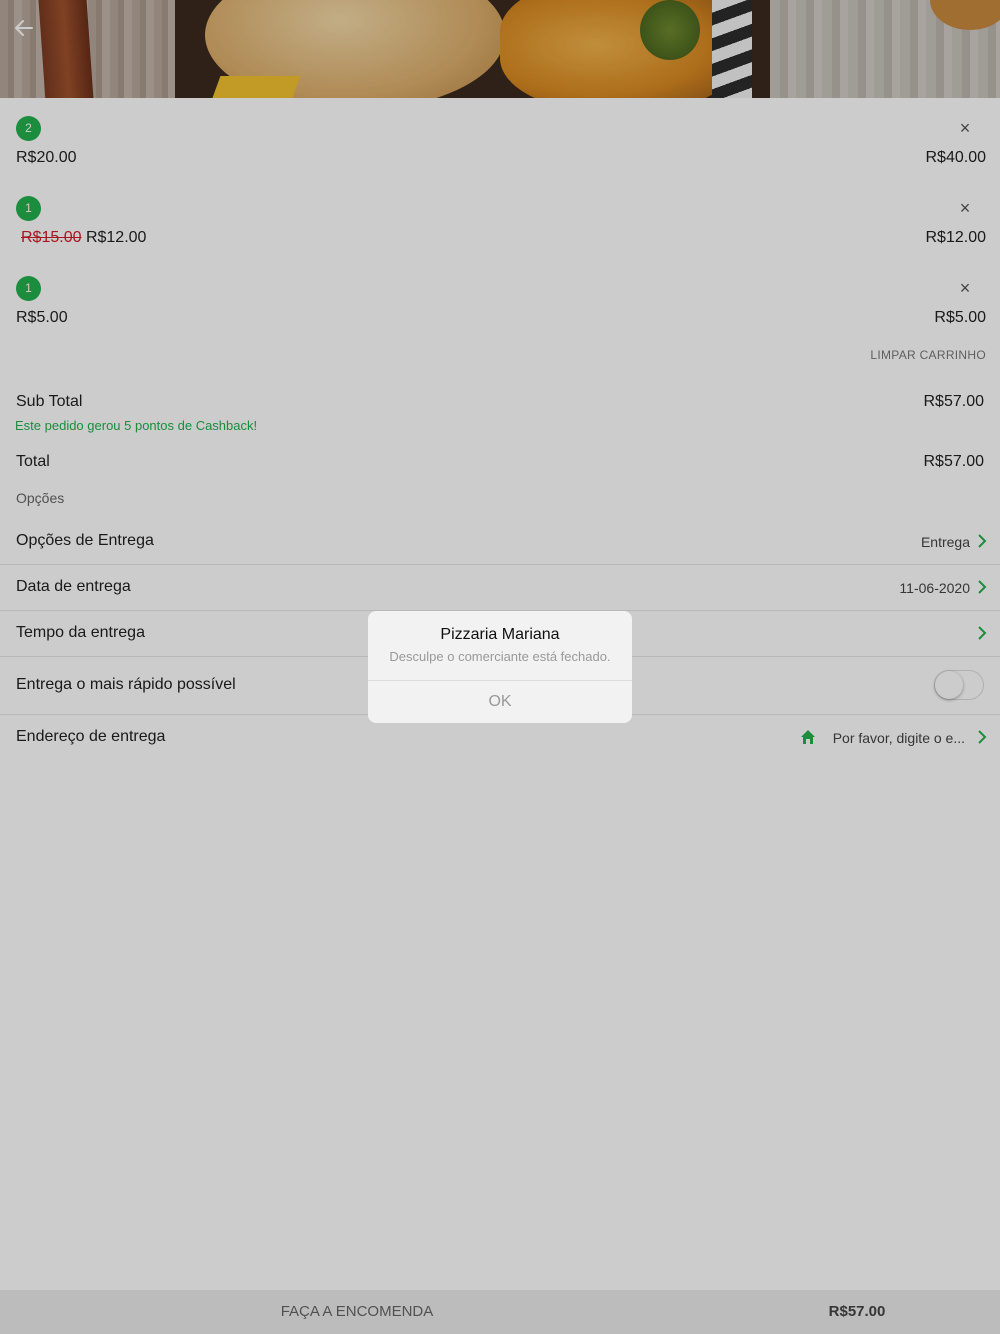 This screenshot has height=1334, width=1000. I want to click on dialog-ok-button: OK, so click(500, 702).